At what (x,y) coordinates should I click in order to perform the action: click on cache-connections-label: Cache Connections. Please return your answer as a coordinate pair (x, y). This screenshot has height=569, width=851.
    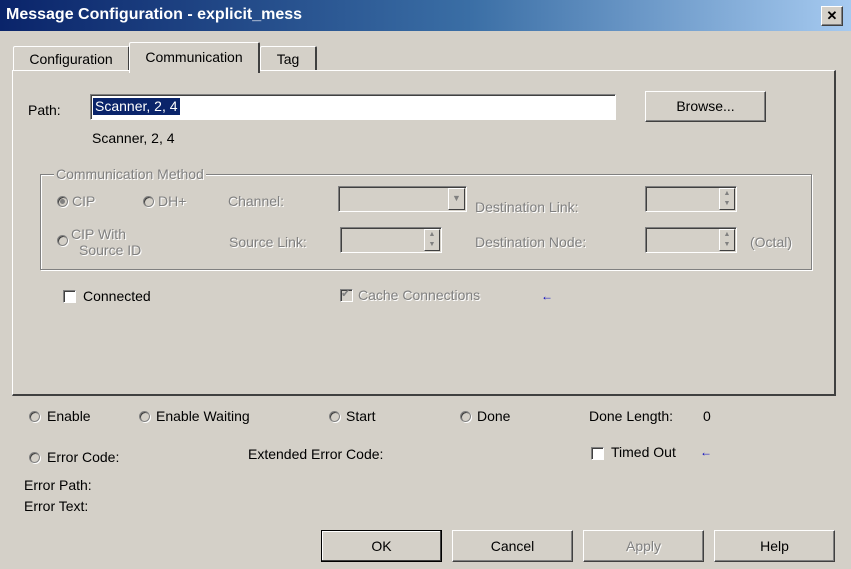
    Looking at the image, I should click on (419, 295).